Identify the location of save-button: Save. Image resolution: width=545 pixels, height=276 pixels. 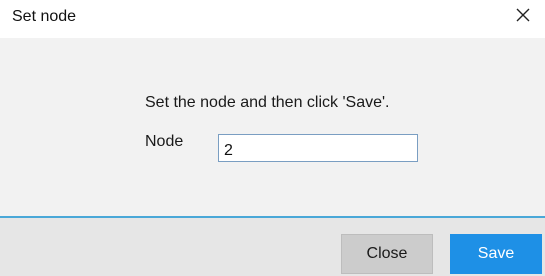
(496, 254).